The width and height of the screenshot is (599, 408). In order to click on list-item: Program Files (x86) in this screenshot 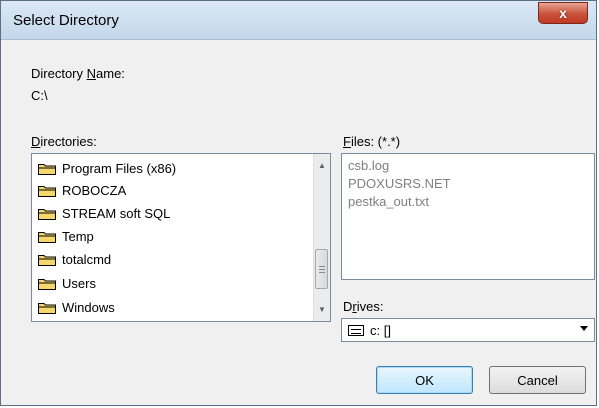, I will do `click(107, 168)`.